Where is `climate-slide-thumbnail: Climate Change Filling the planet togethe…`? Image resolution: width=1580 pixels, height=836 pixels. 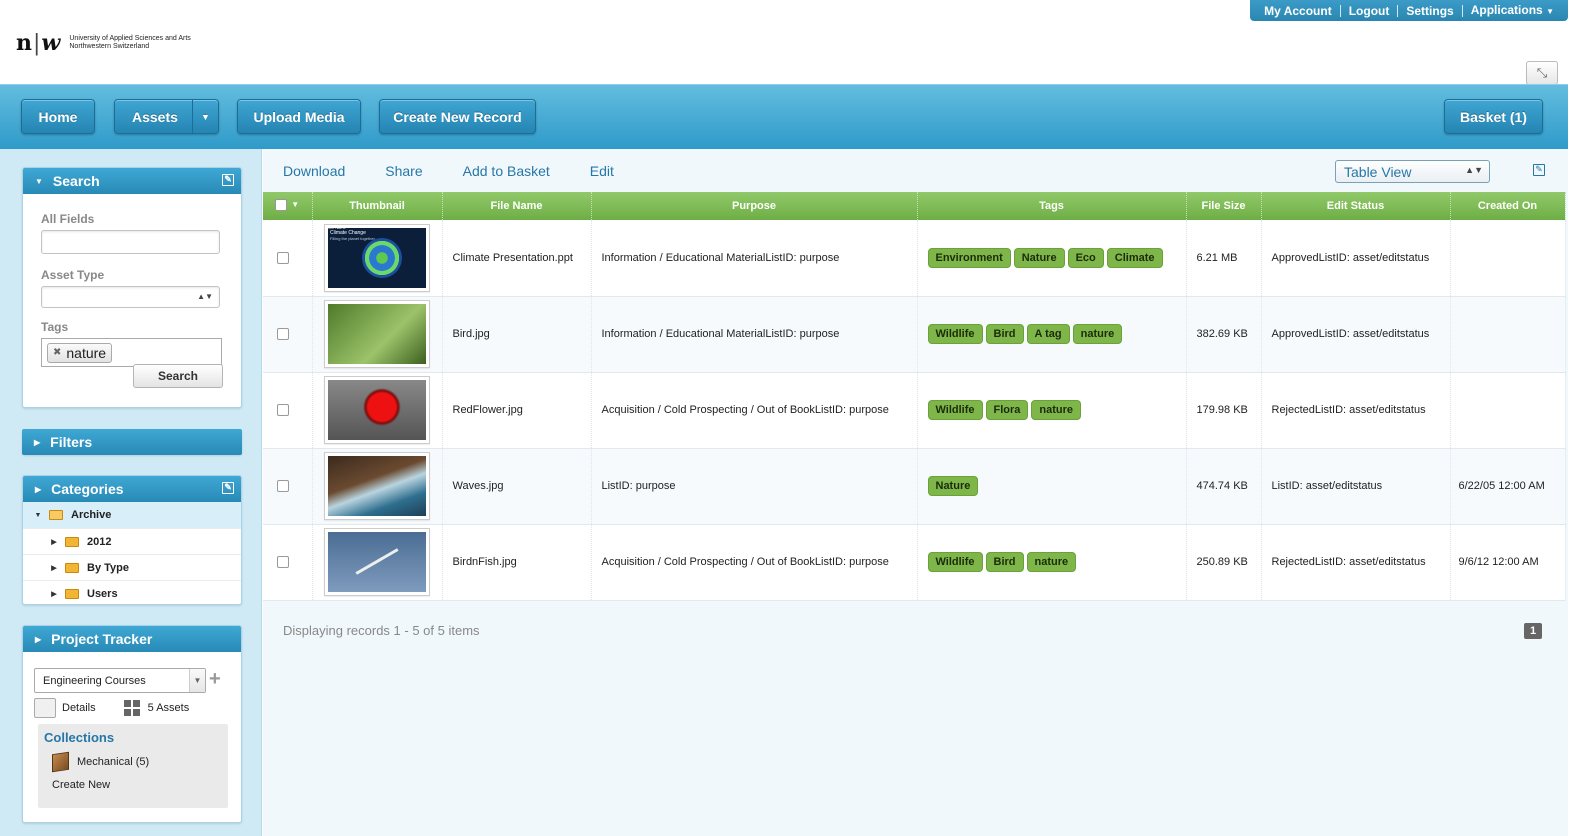
climate-slide-thumbnail: Climate Change Filling the planet togethe… is located at coordinates (377, 257).